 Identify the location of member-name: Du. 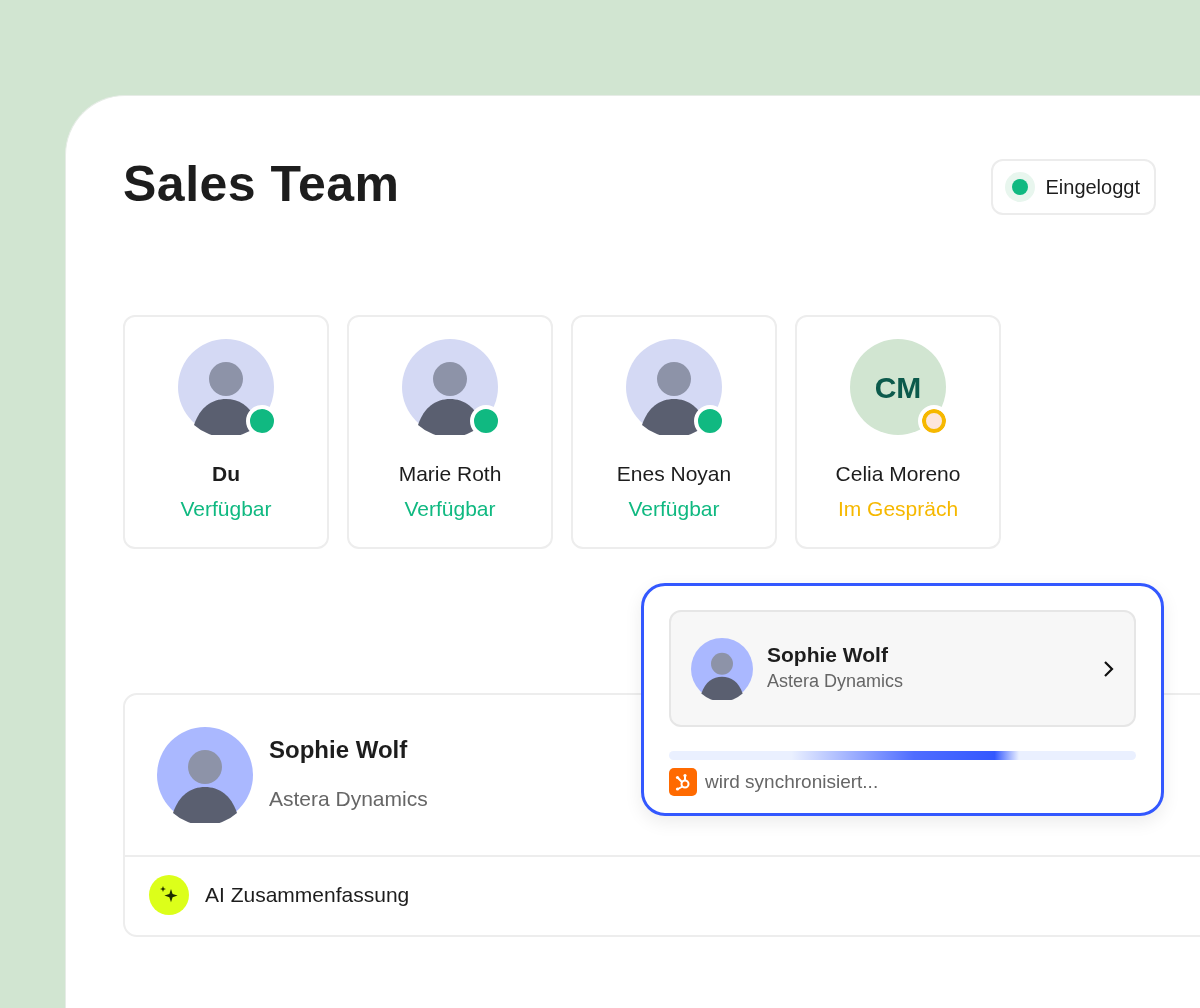
(226, 474).